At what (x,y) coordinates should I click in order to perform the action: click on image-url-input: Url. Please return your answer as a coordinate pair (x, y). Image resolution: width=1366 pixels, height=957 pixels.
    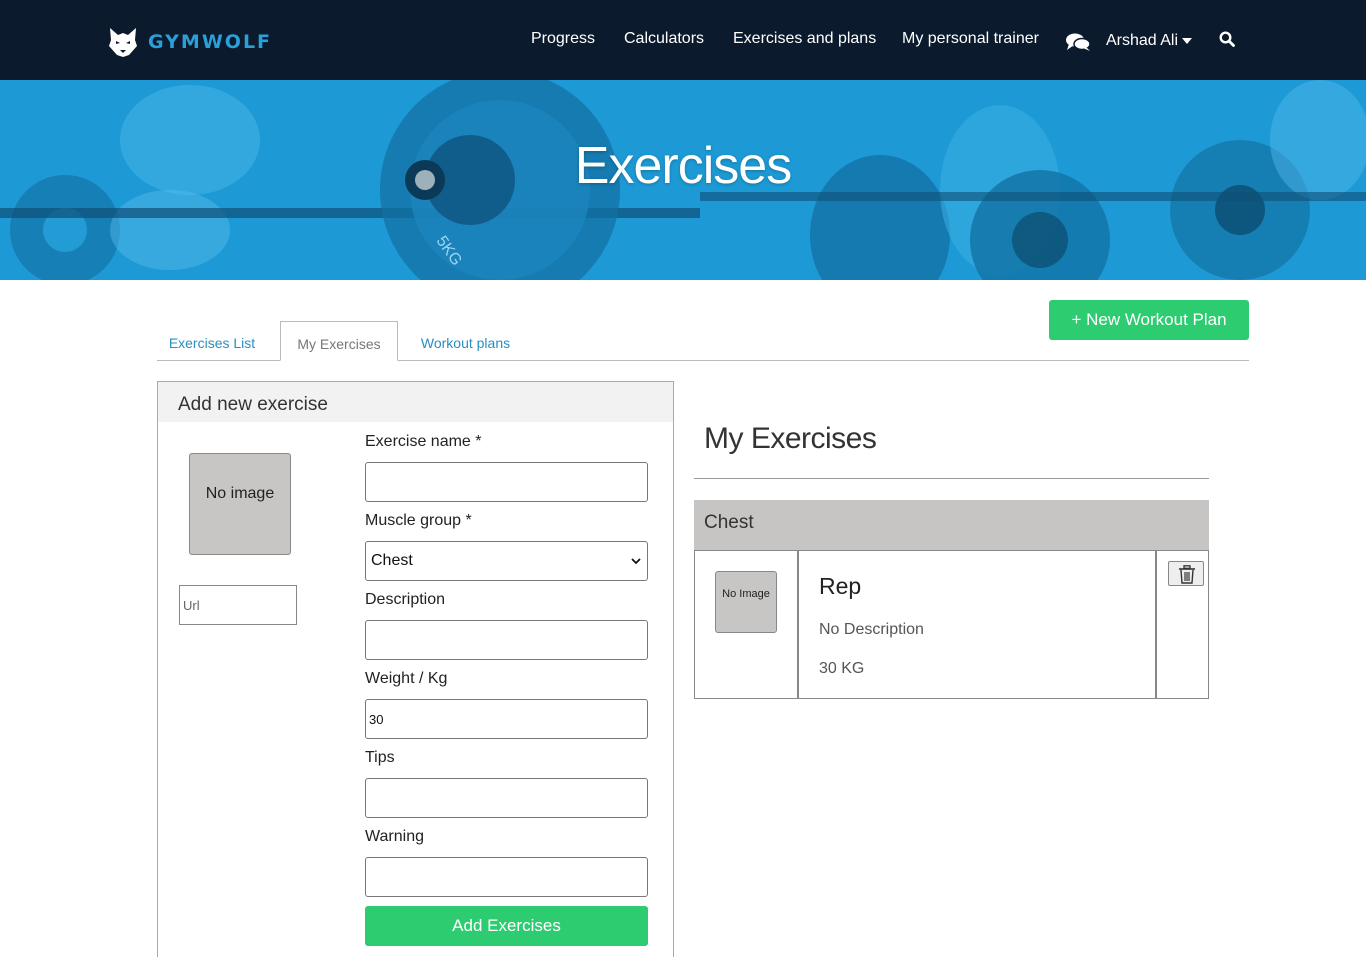
    Looking at the image, I should click on (238, 605).